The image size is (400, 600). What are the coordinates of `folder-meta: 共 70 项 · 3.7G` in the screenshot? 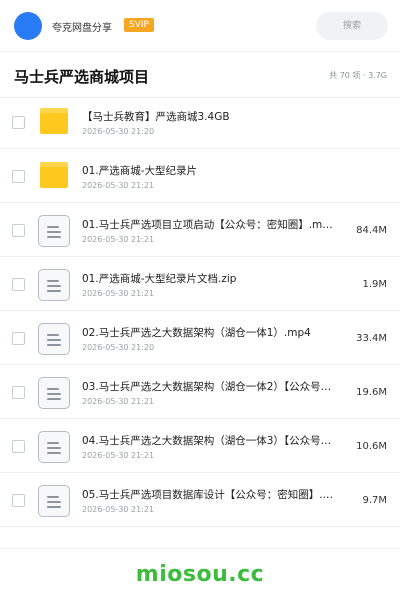 It's located at (358, 75).